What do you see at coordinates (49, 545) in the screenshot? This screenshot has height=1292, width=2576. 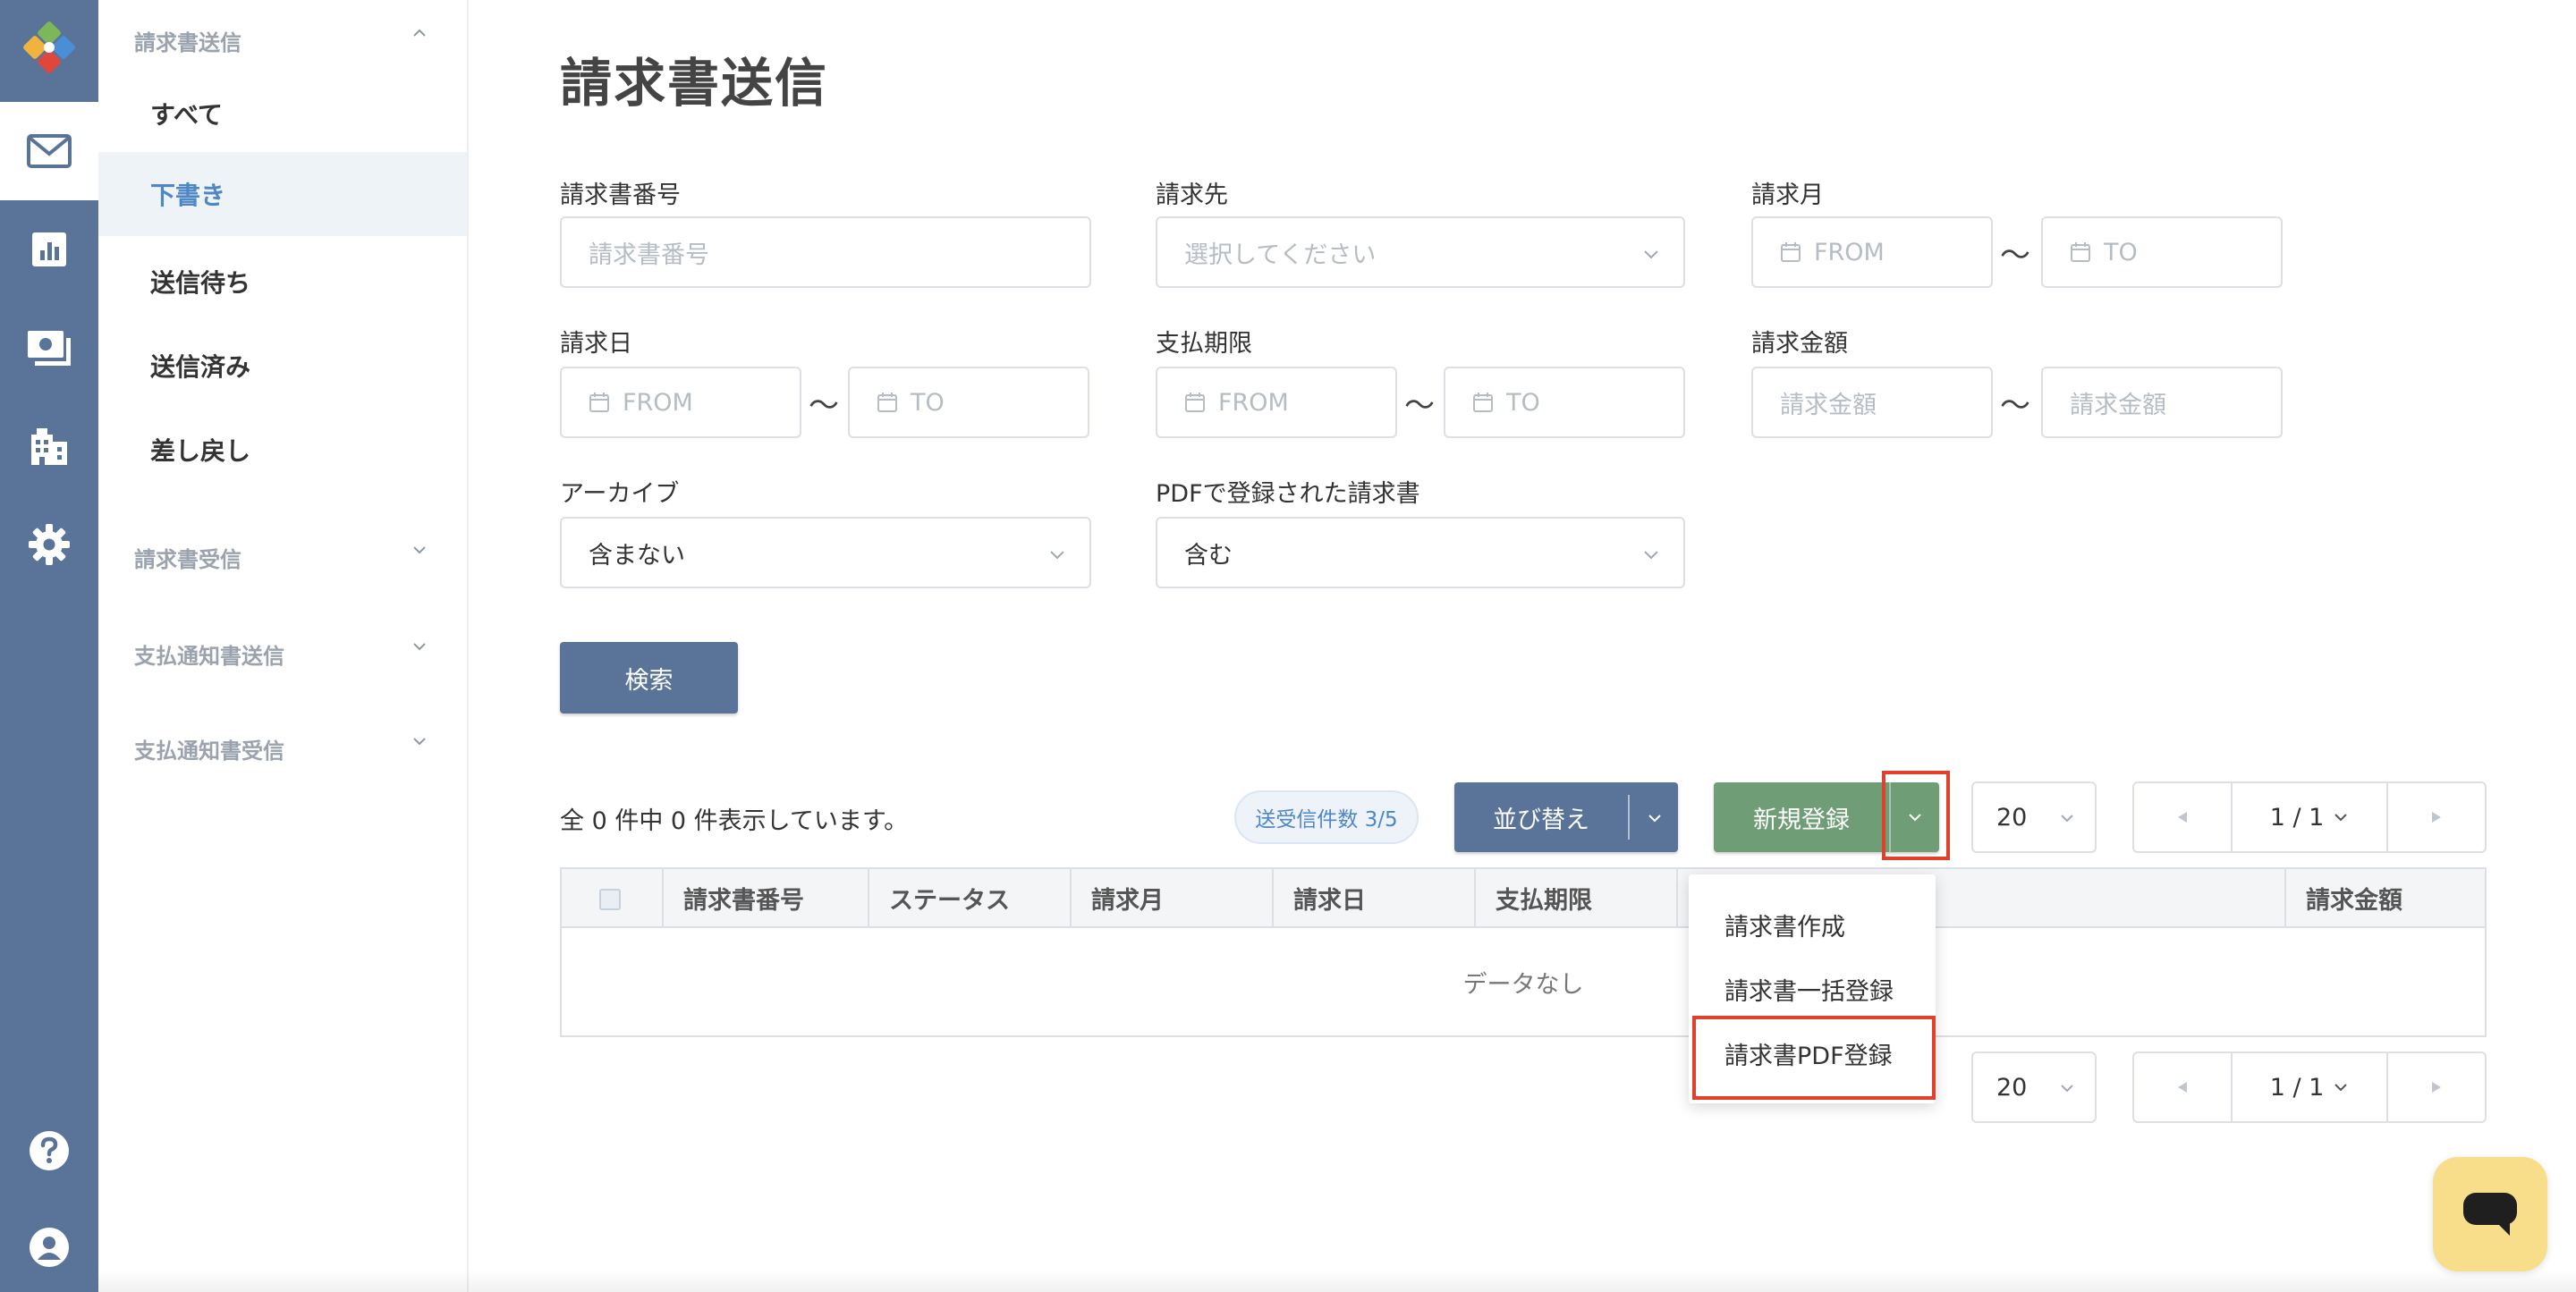 I see `gear-icon` at bounding box center [49, 545].